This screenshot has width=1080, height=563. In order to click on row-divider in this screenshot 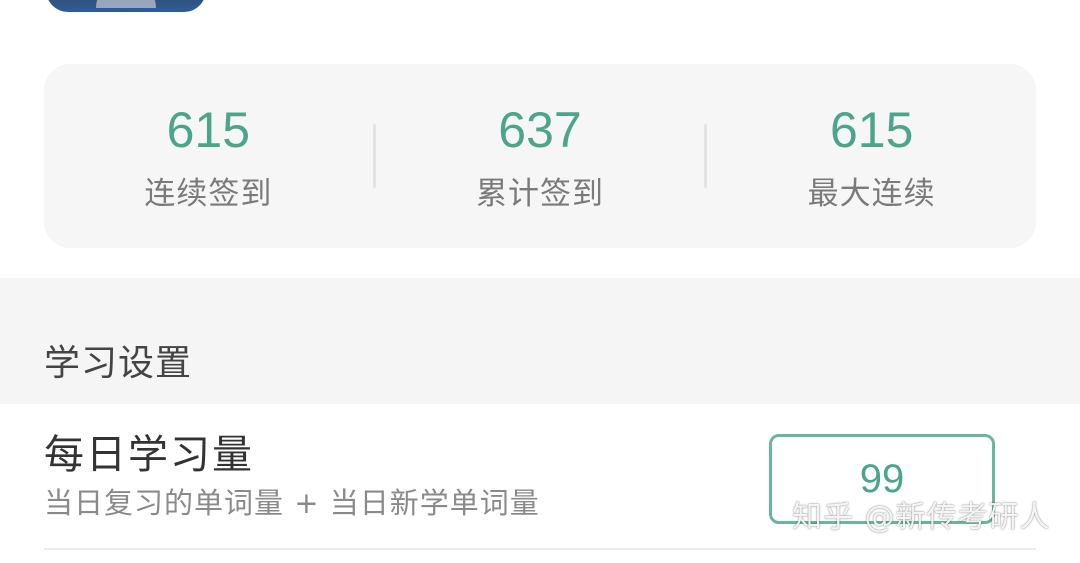, I will do `click(540, 549)`.